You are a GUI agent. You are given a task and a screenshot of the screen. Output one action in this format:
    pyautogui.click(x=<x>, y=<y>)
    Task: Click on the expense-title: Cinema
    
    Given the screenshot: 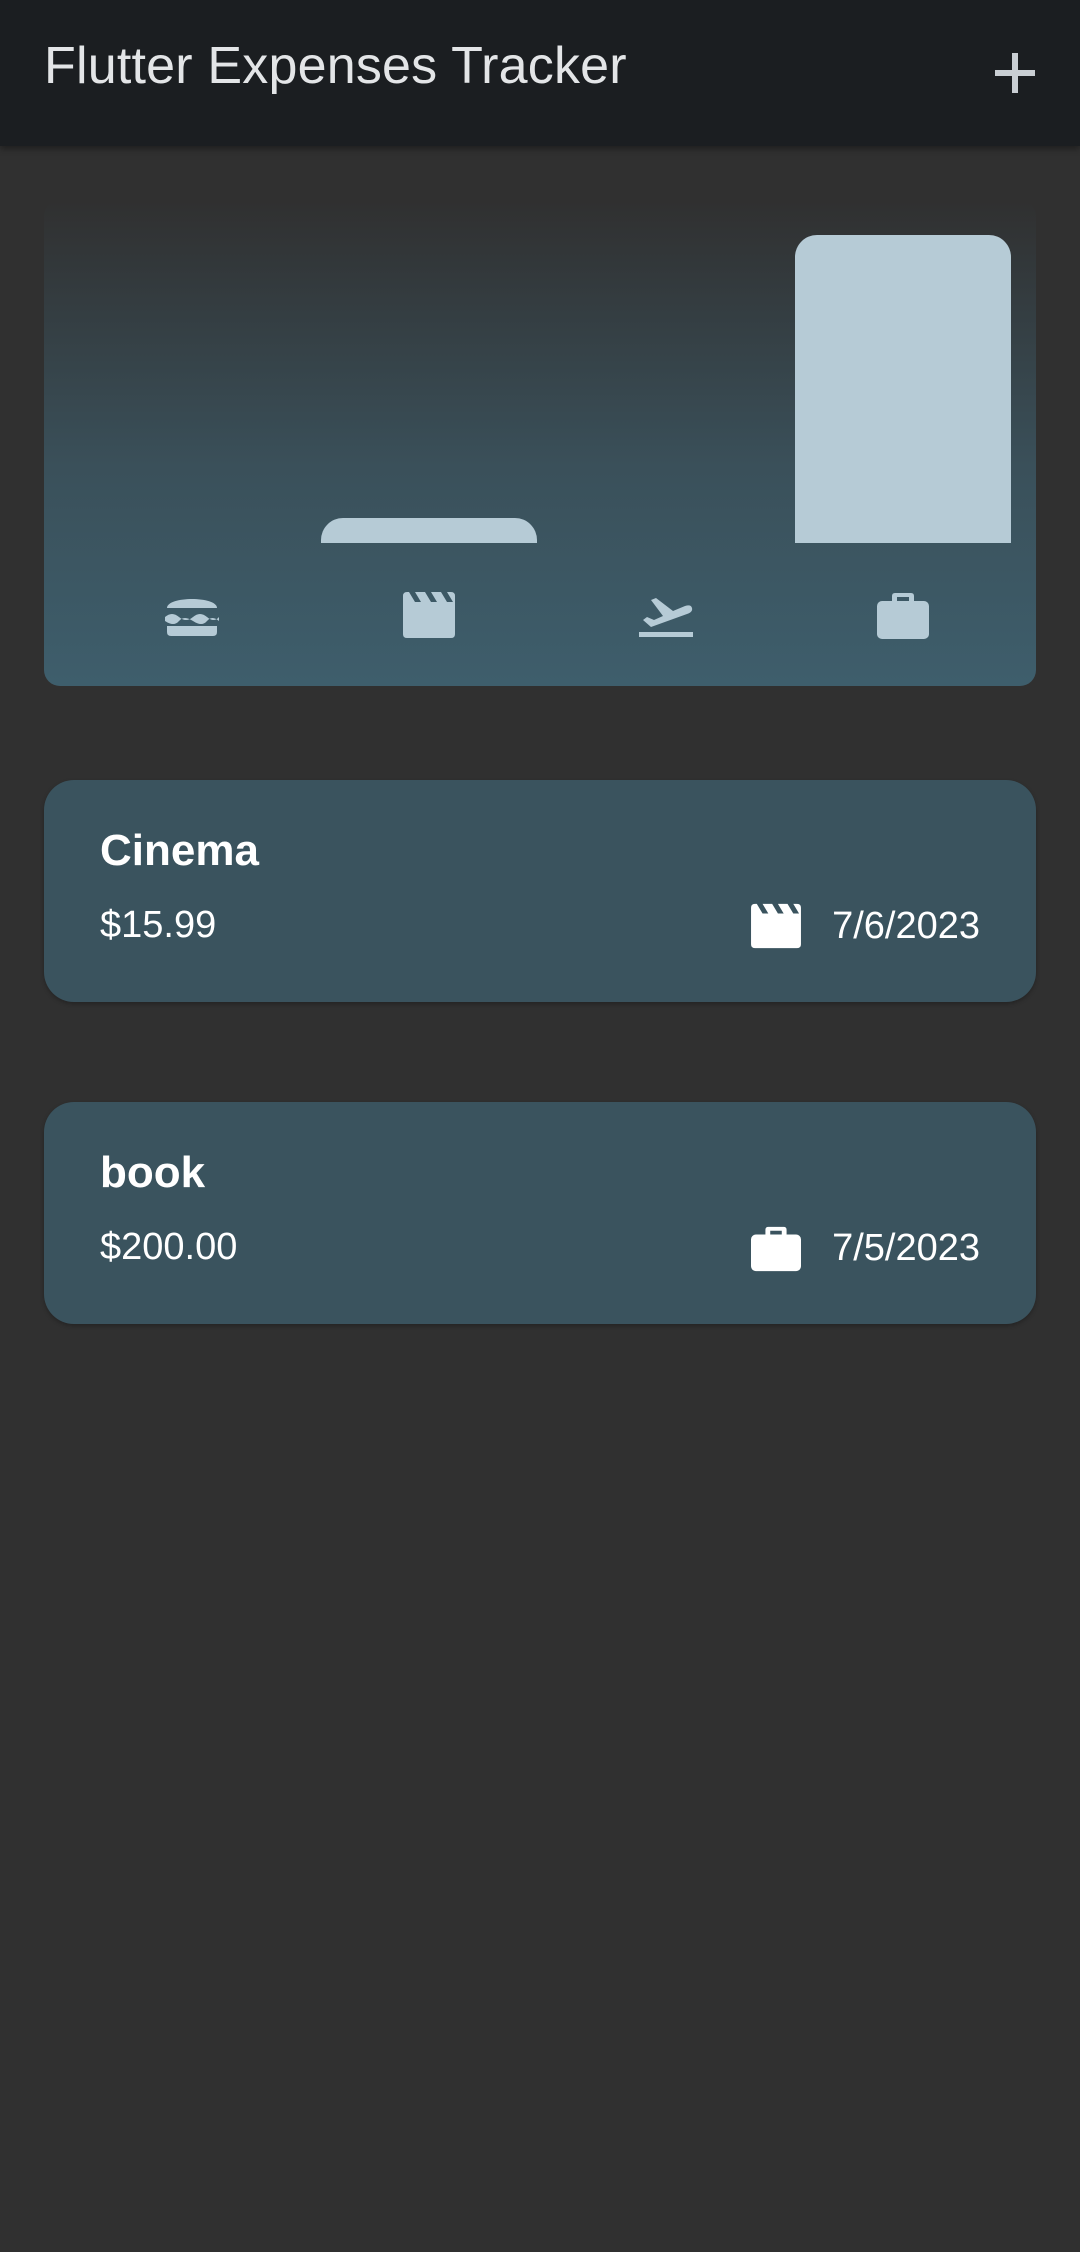 What is the action you would take?
    pyautogui.click(x=179, y=850)
    